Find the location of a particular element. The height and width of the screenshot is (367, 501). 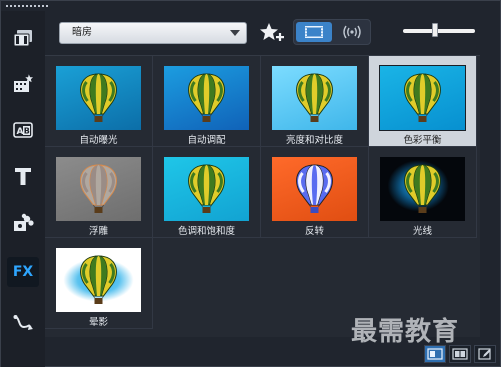

path-button is located at coordinates (23, 322).